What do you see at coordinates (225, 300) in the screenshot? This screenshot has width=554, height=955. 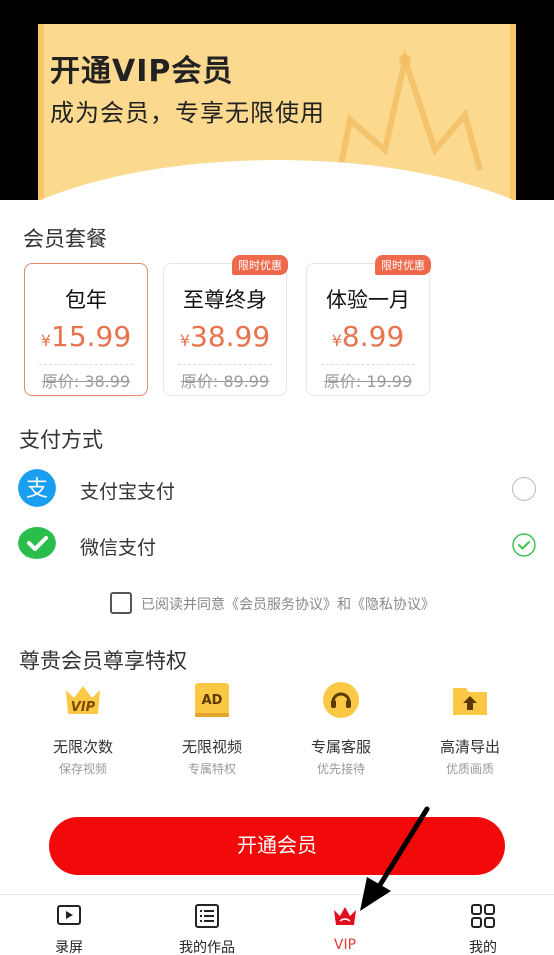 I see `plan-name: 至尊终身` at bounding box center [225, 300].